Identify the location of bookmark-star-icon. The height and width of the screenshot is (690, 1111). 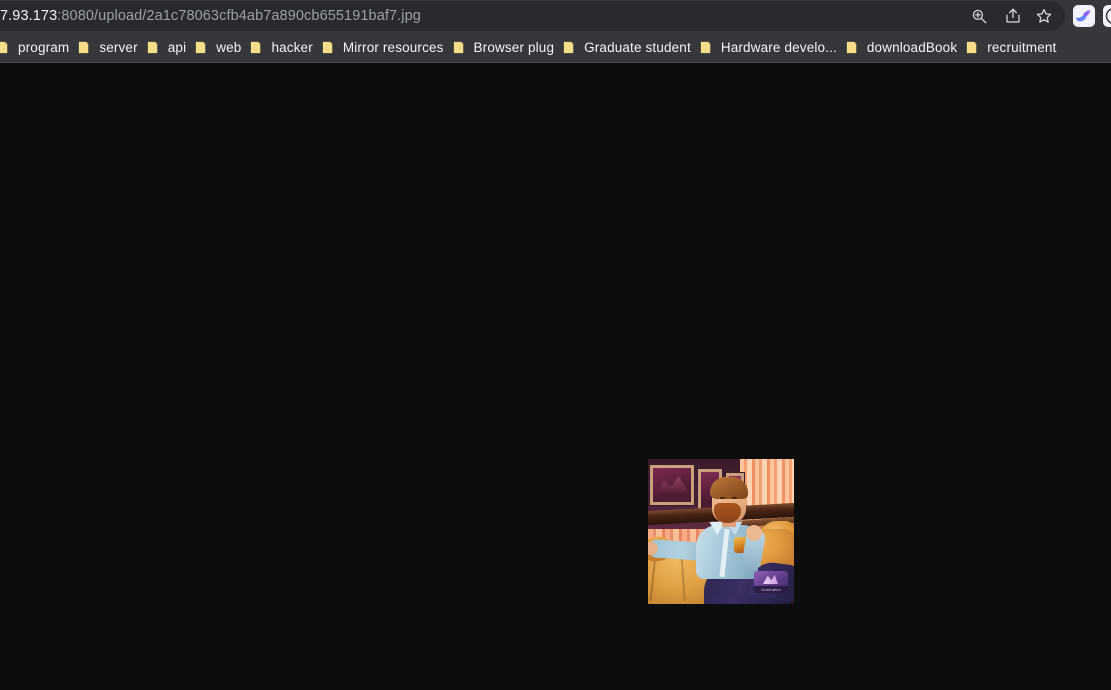
(1044, 16).